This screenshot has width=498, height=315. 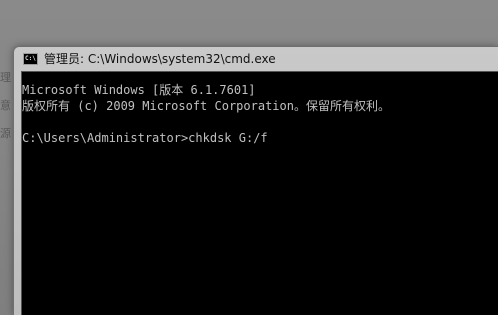 I want to click on background-text-fragment: 理, so click(x=5, y=77).